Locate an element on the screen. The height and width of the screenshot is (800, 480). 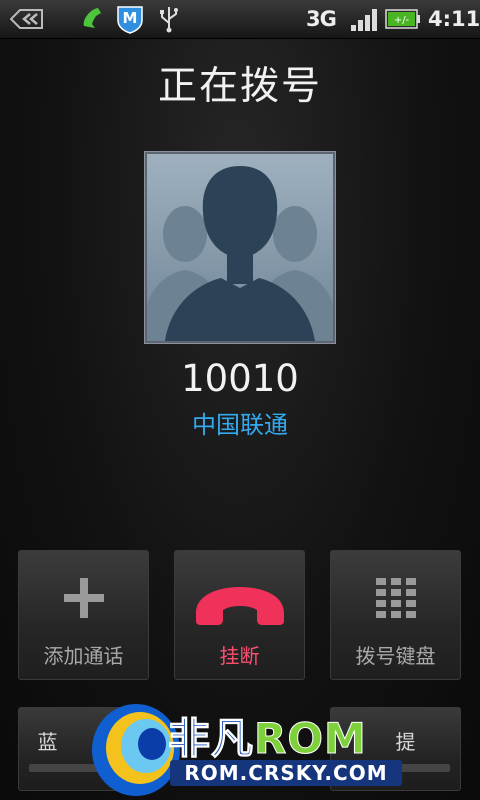
dialpad-button: 拨号键盘 is located at coordinates (395, 615).